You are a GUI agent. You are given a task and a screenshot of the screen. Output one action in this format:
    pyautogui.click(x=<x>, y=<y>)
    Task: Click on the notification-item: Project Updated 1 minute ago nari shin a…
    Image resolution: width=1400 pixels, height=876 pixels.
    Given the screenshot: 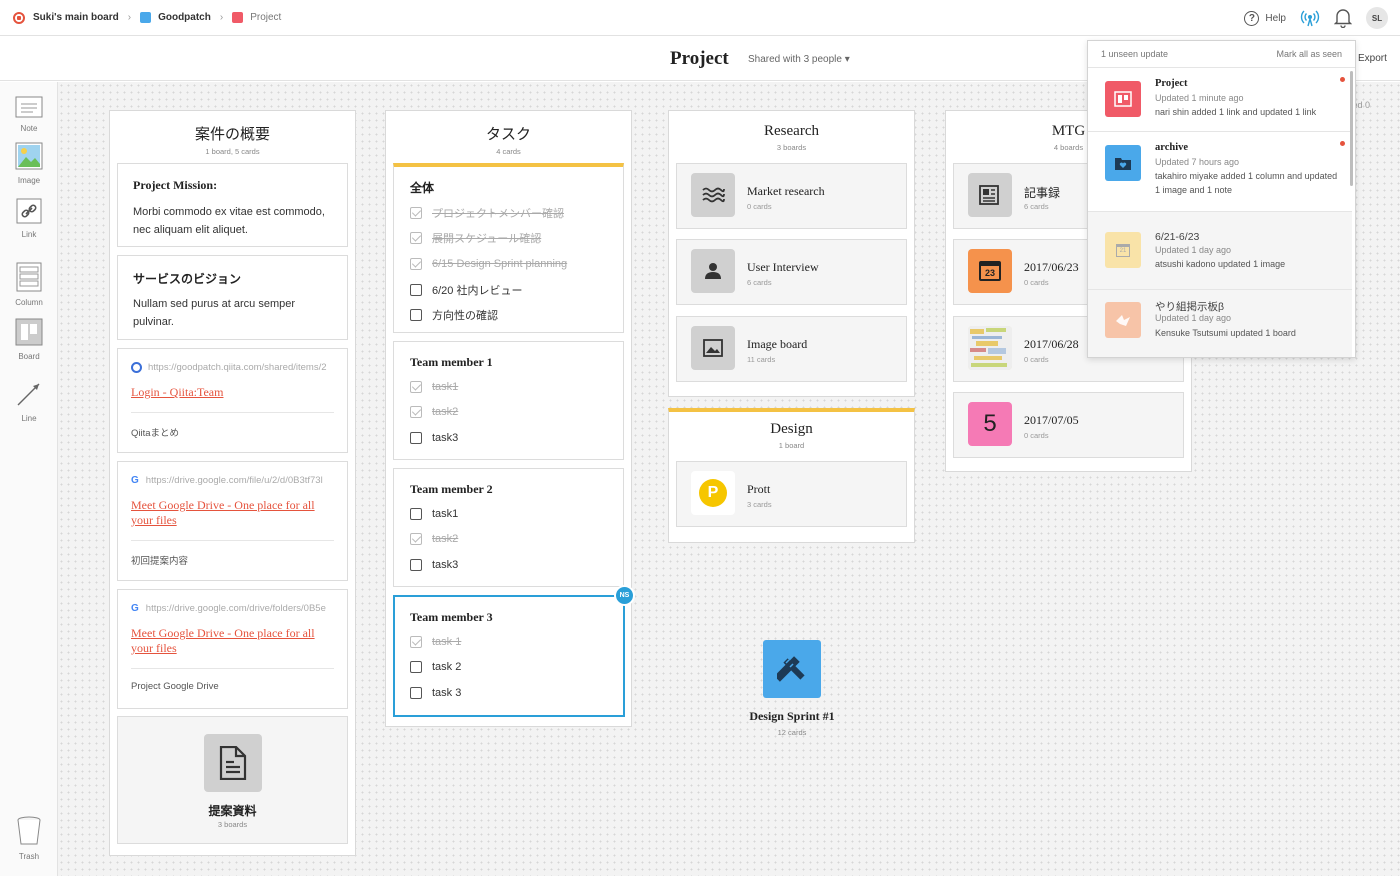 What is the action you would take?
    pyautogui.click(x=1220, y=100)
    